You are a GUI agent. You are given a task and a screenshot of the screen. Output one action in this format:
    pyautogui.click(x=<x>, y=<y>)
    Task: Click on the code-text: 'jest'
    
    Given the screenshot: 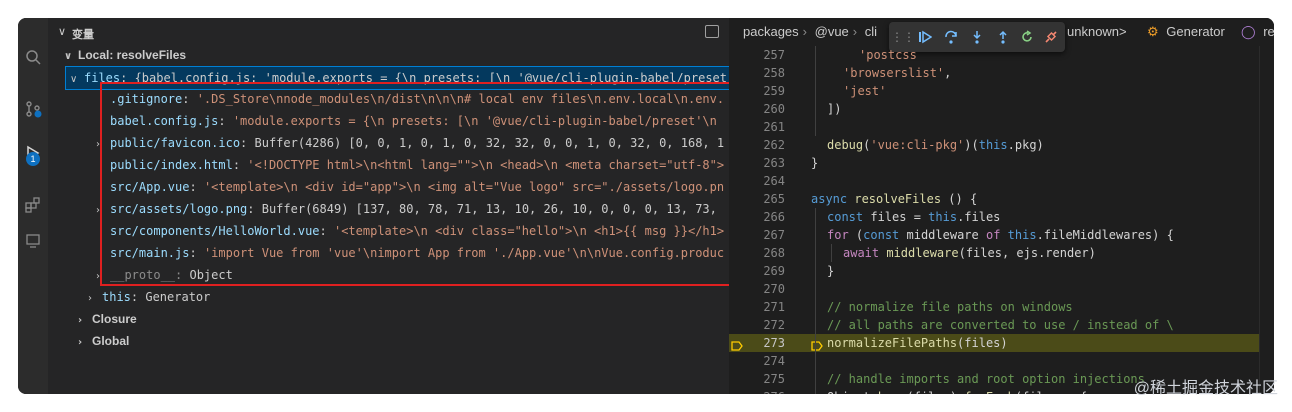 What is the action you would take?
    pyautogui.click(x=865, y=91)
    